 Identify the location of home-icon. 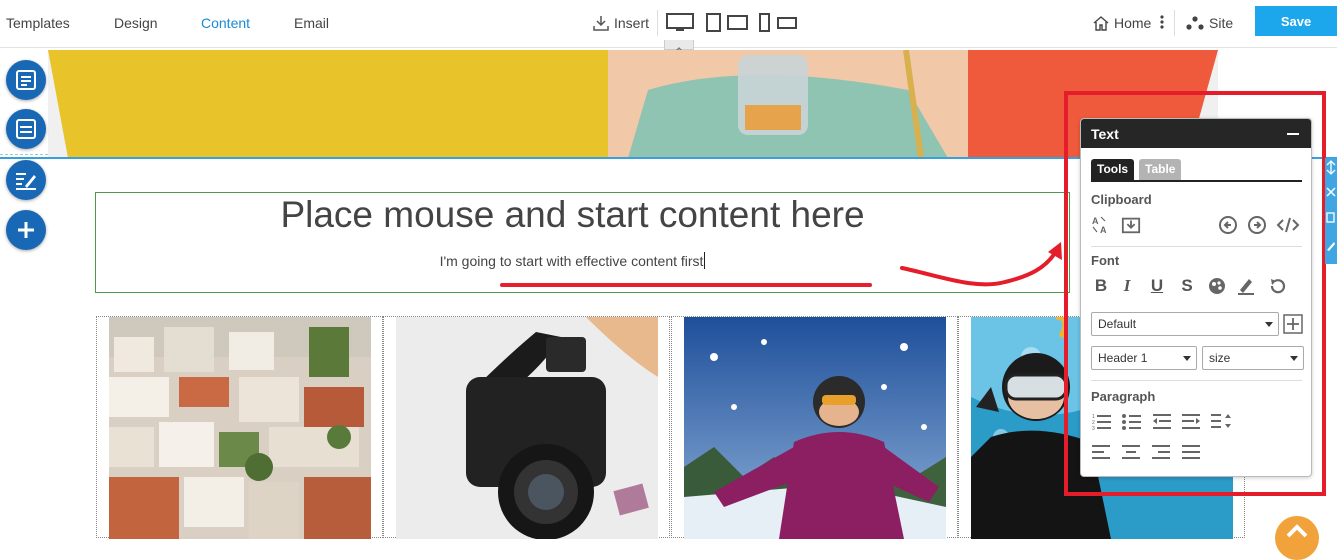
(1101, 23).